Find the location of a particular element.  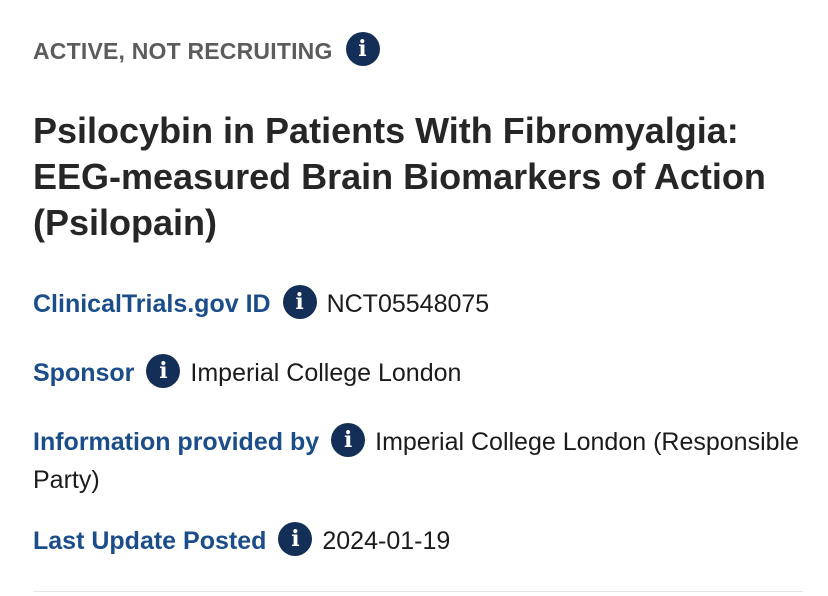

sponsor-label: Sponsor is located at coordinates (84, 373).